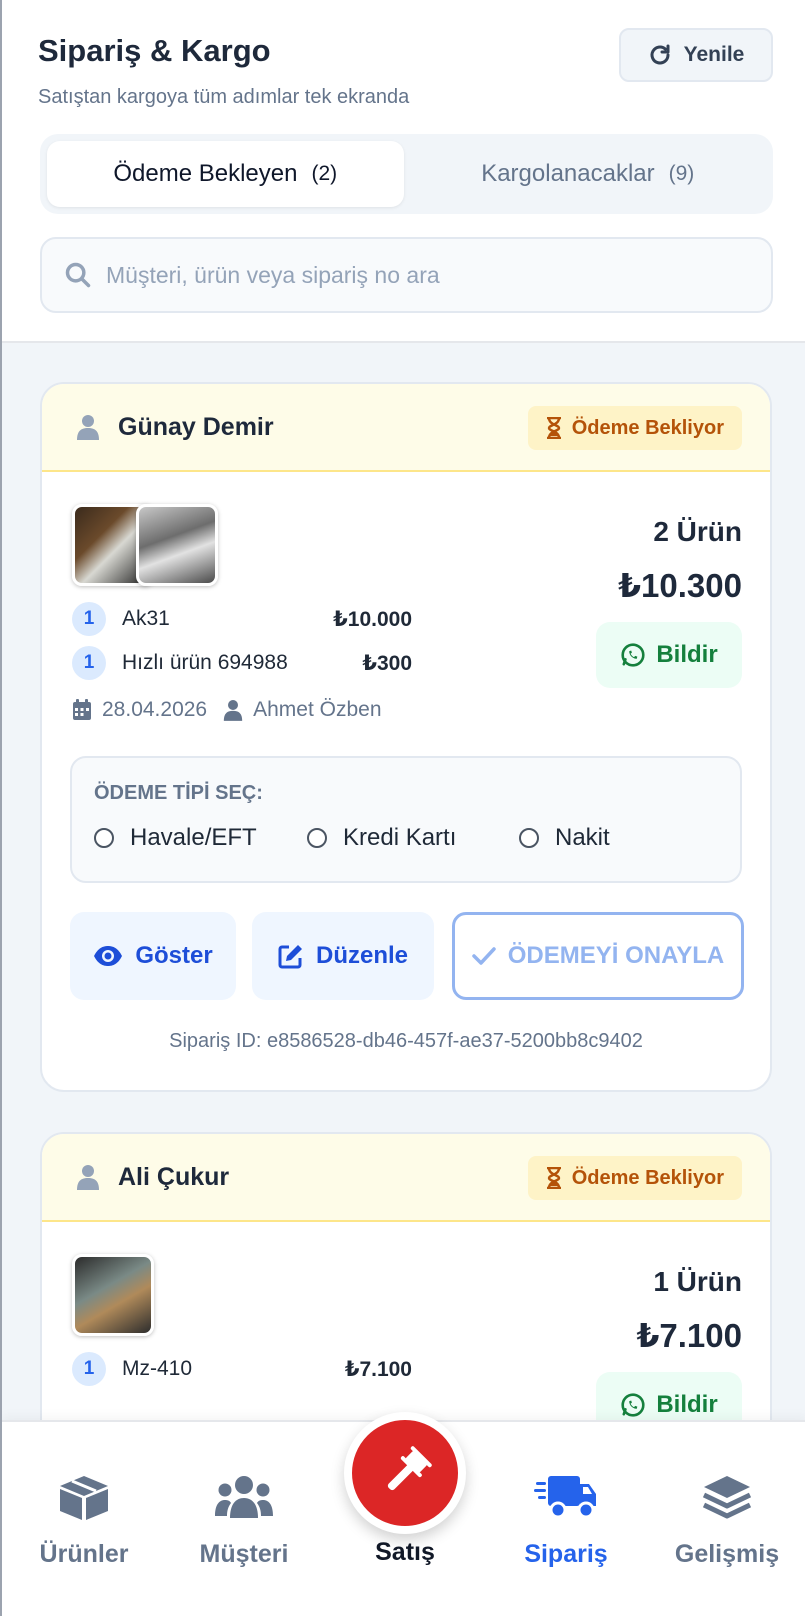 This screenshot has width=805, height=1616. What do you see at coordinates (155, 709) in the screenshot?
I see `order-date: 28.04.2026` at bounding box center [155, 709].